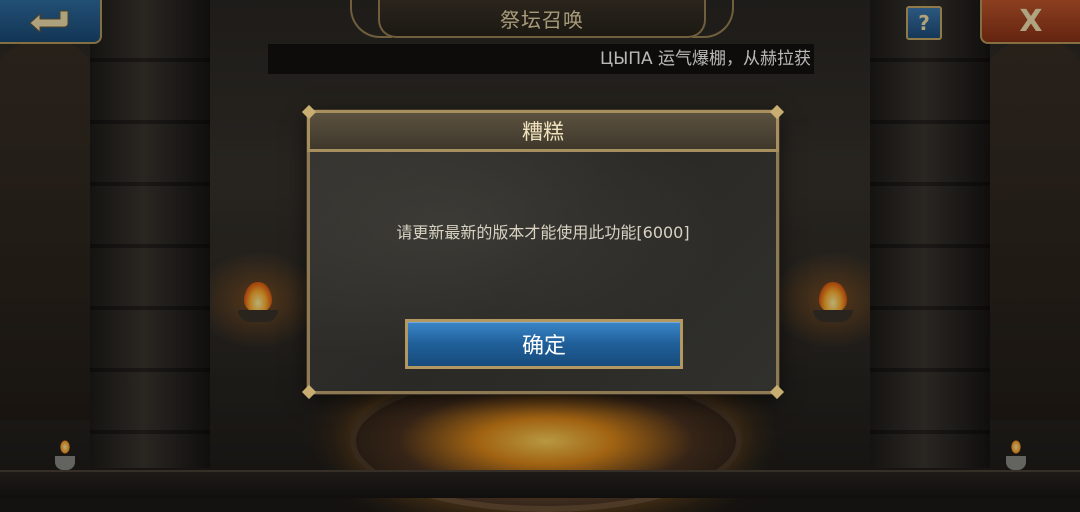  I want to click on dialog-title: 糟糕, so click(543, 132).